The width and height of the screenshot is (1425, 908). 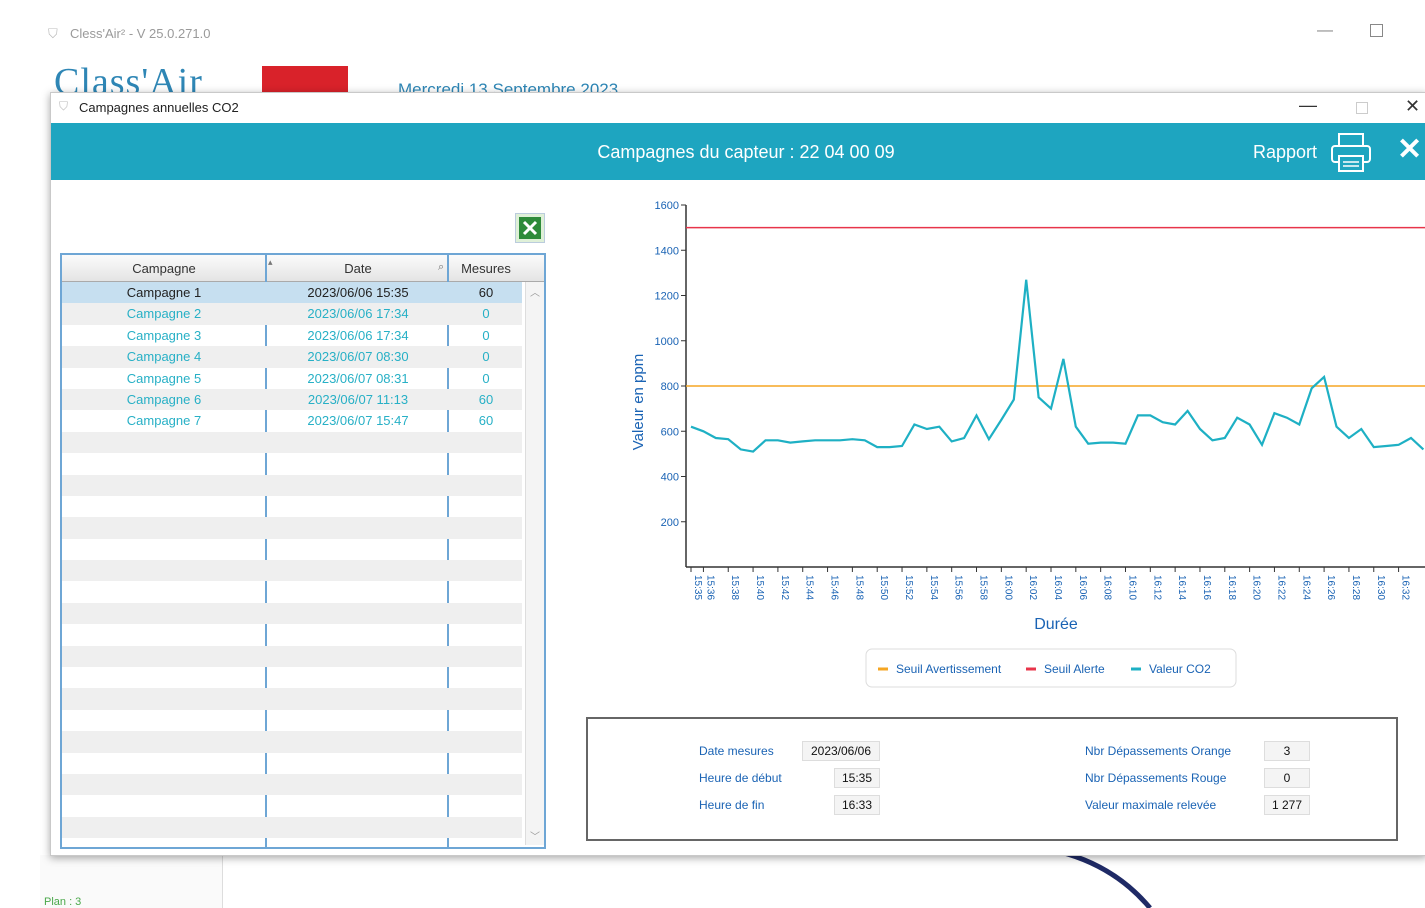 I want to click on x-tick-label: 16:22, so click(x=1280, y=587).